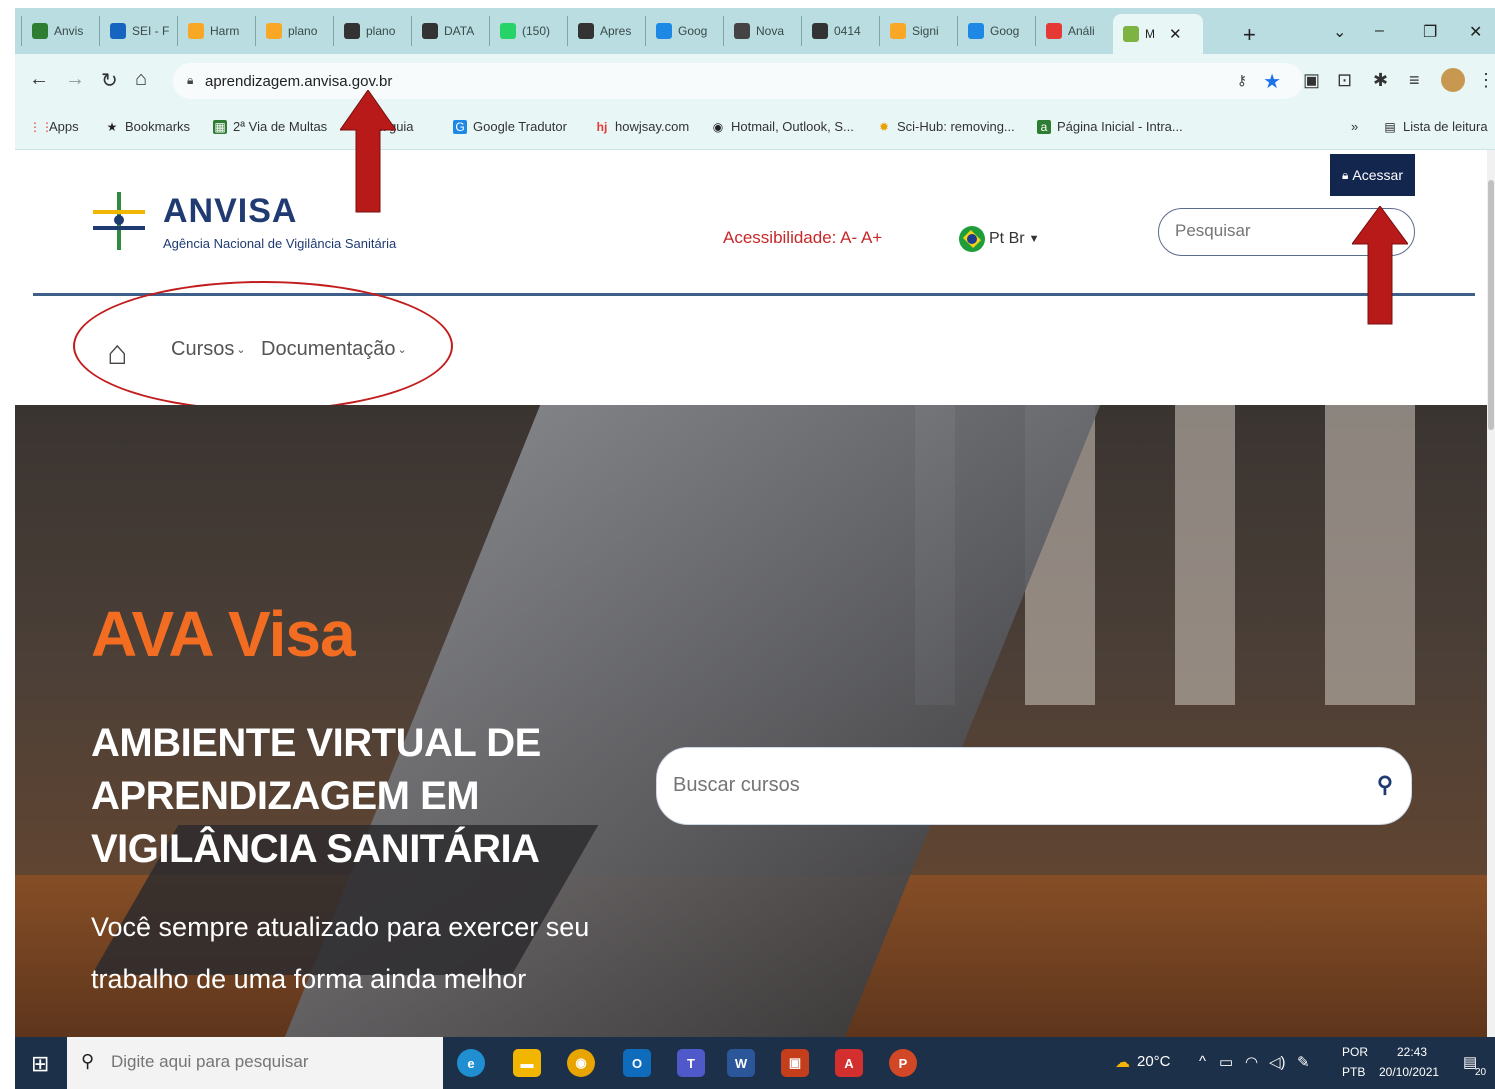 The width and height of the screenshot is (1495, 1089). What do you see at coordinates (1202, 1061) in the screenshot?
I see `tray-expand-icon: ^` at bounding box center [1202, 1061].